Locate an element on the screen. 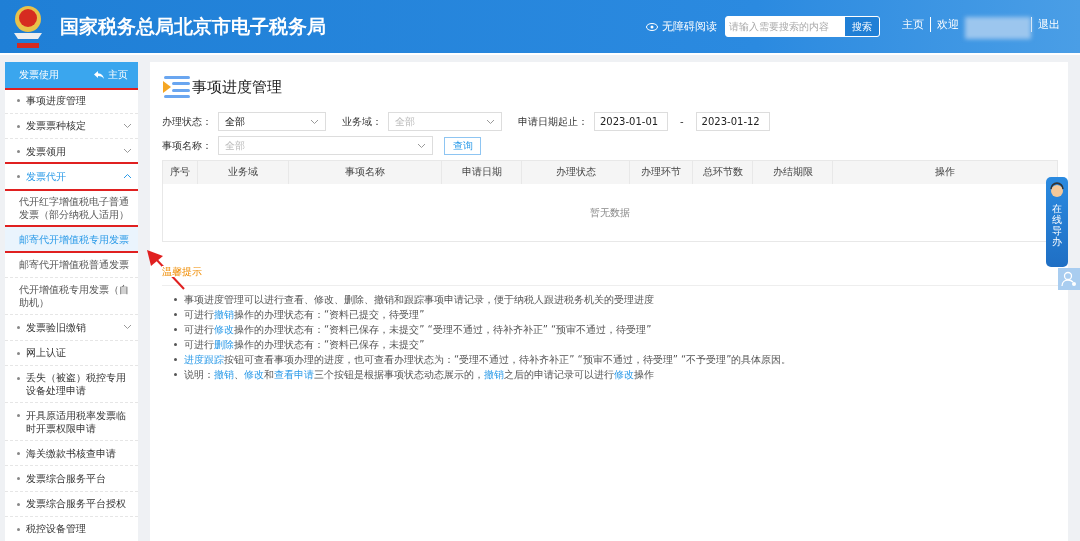 This screenshot has height=541, width=1080. column-header: 办结期限 is located at coordinates (793, 172).